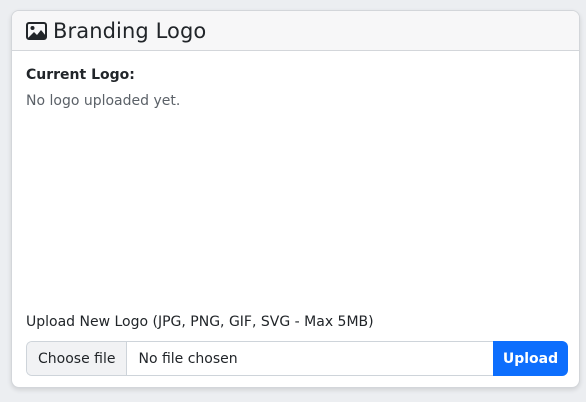 This screenshot has height=402, width=586. What do you see at coordinates (36, 31) in the screenshot?
I see `image-icon` at bounding box center [36, 31].